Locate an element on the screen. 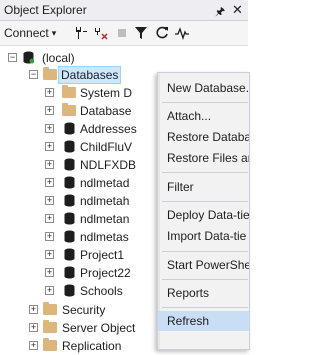 This screenshot has width=320, height=355. tree-item-label: ndlmetad is located at coordinates (105, 183).